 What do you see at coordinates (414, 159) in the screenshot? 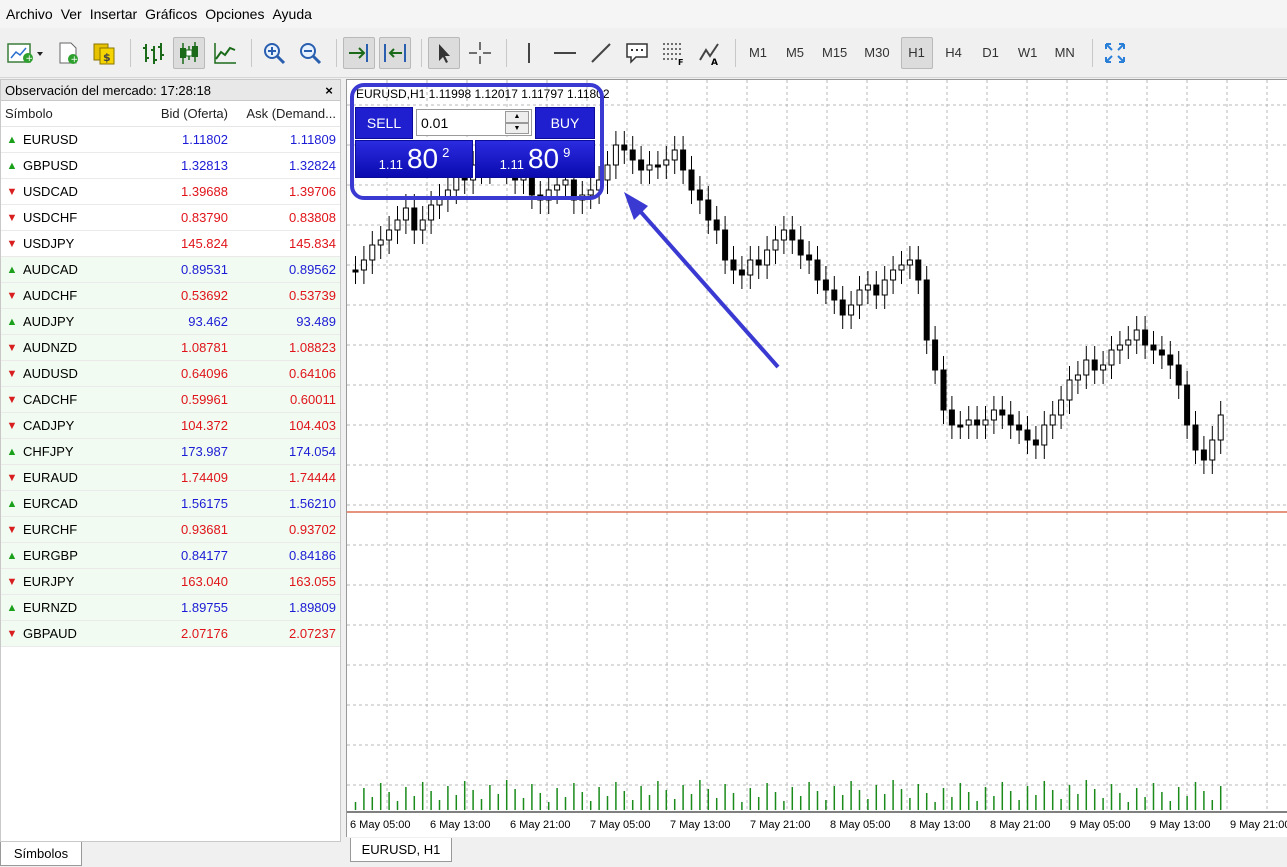
I see `sell-price-box: 1.11 80 2` at bounding box center [414, 159].